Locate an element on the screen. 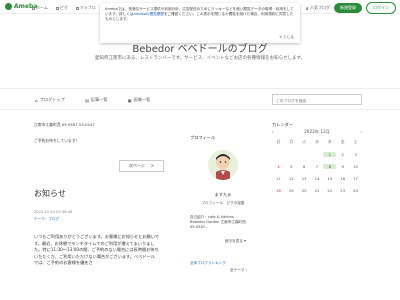  profile-name: ますたぁ is located at coordinates (223, 195).